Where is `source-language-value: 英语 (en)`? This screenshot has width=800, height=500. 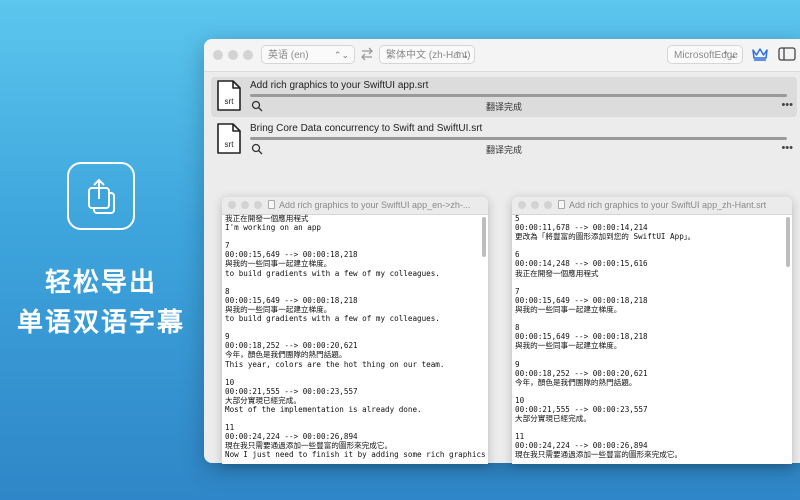
source-language-value: 英语 (en) is located at coordinates (288, 55).